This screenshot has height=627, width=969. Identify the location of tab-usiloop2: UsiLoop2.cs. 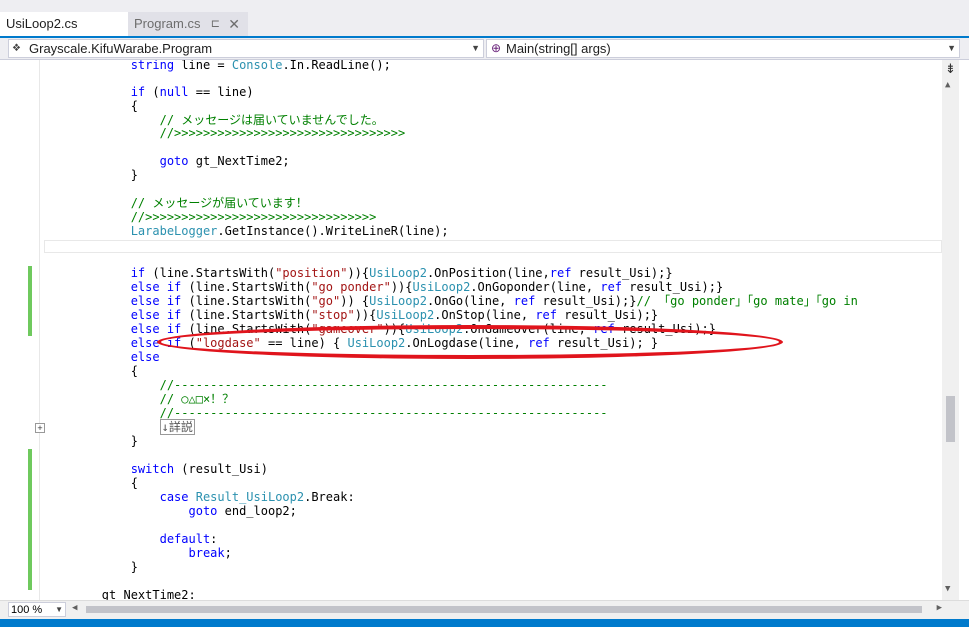
(64, 24).